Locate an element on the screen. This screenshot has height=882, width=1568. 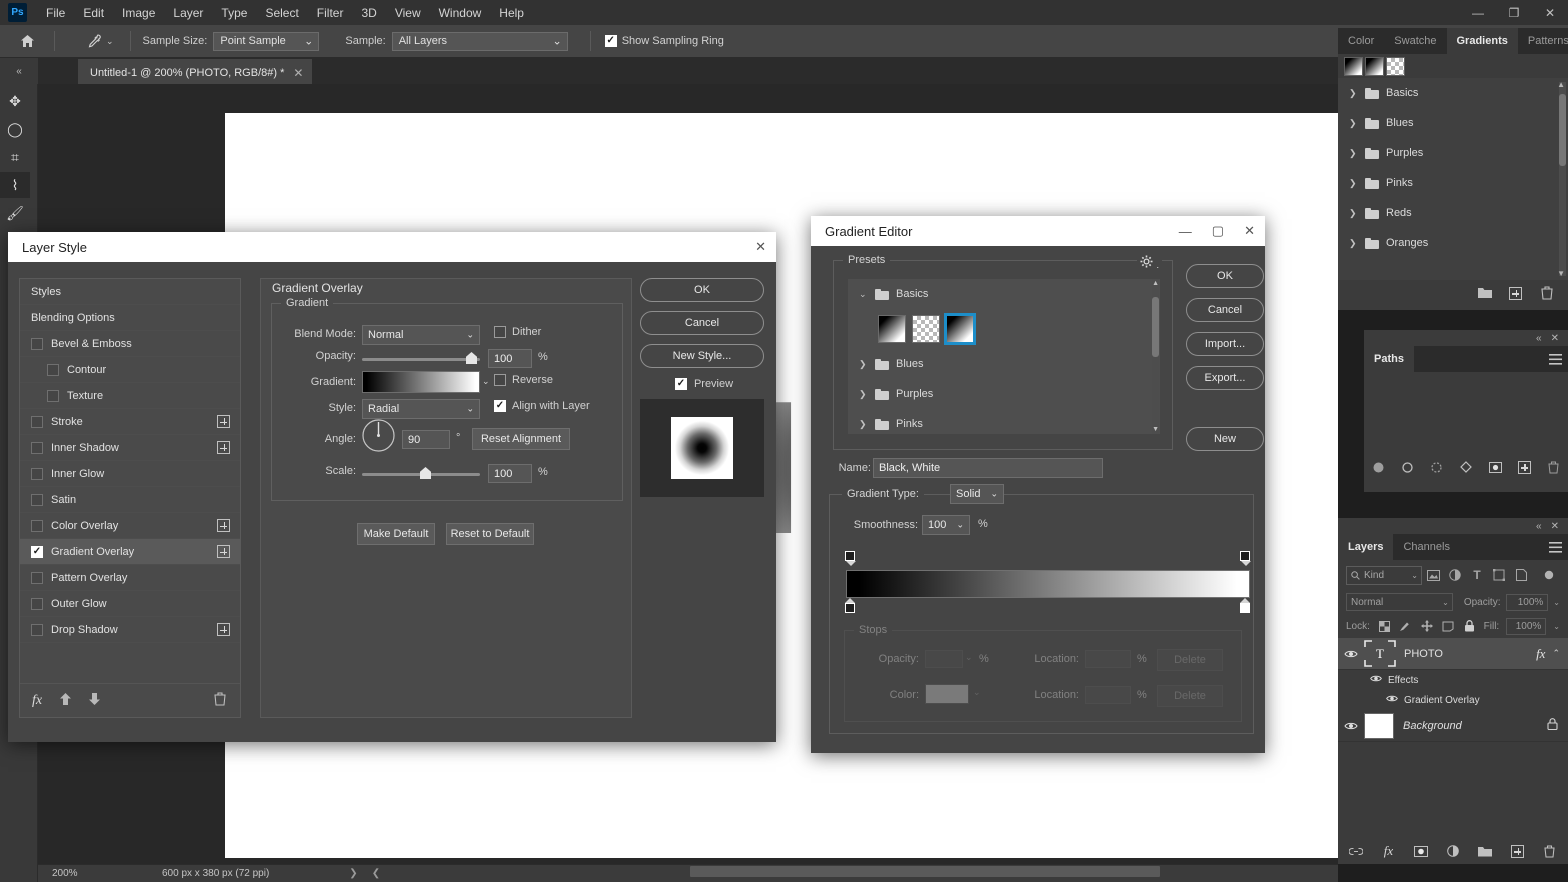
gradient-folder-purples: ❯ Purples is located at coordinates (1453, 153).